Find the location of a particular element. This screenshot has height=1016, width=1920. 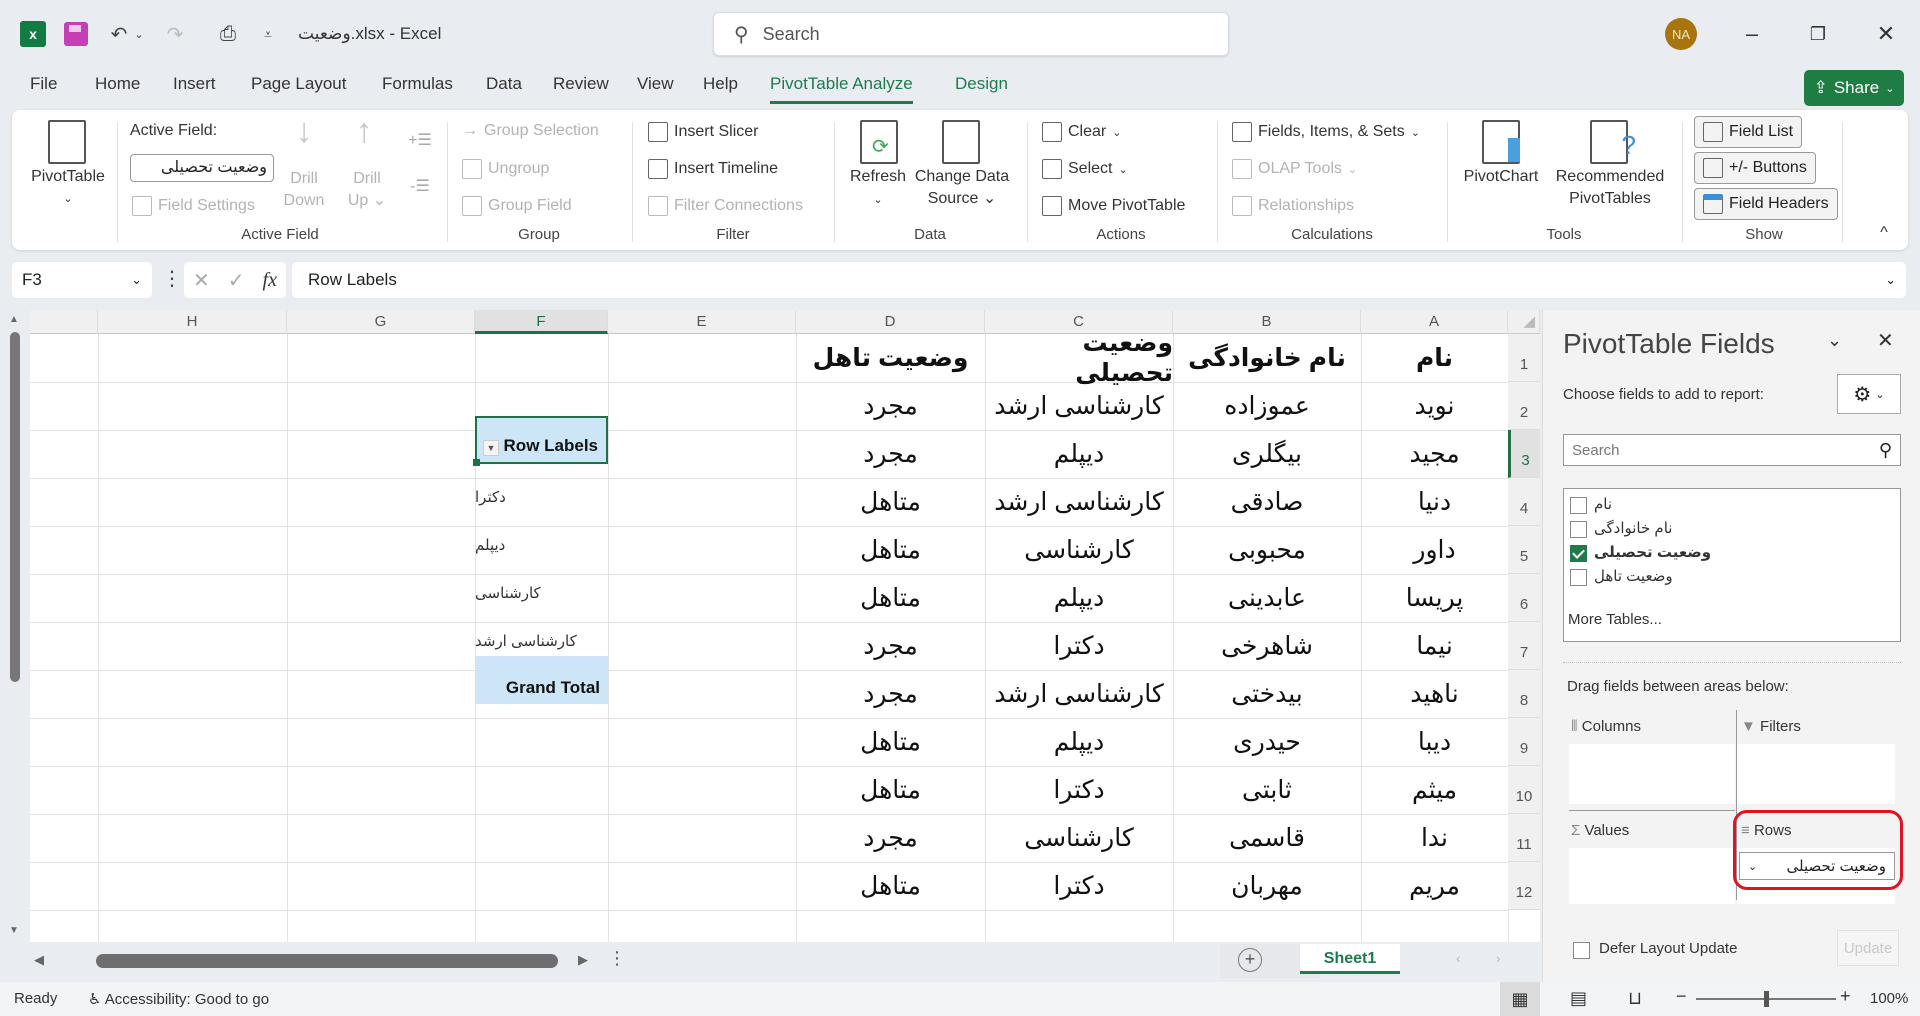

table-header-cell: نام is located at coordinates (1434, 358).